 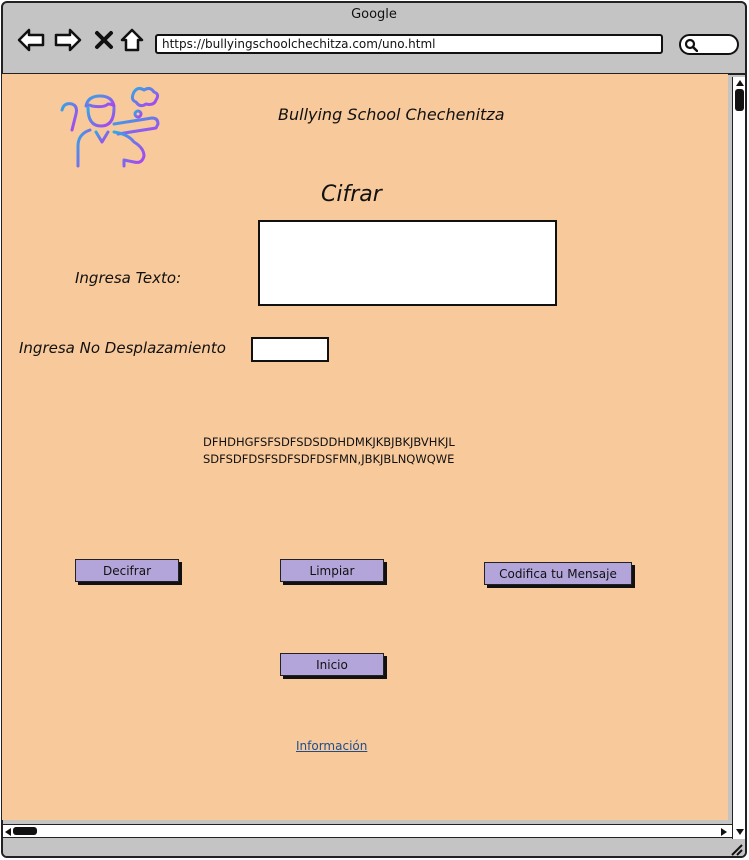 I want to click on text-input-label: Ingresa Texto:, so click(x=128, y=278).